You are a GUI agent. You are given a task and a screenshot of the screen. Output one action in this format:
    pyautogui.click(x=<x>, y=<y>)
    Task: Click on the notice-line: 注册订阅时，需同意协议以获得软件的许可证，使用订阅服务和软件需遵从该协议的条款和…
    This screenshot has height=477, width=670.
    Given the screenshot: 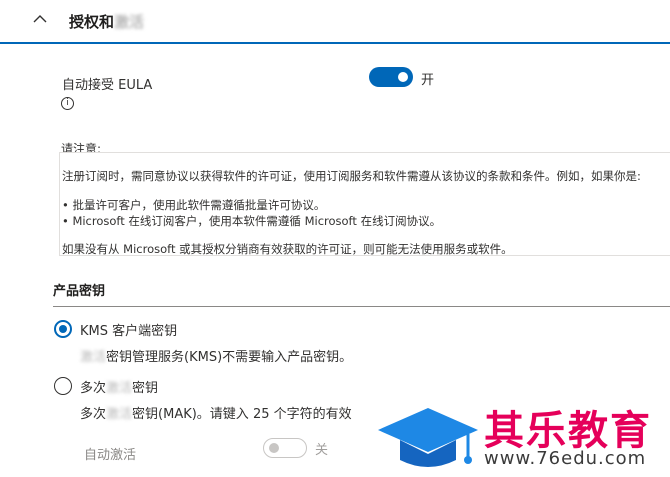 What is the action you would take?
    pyautogui.click(x=351, y=176)
    